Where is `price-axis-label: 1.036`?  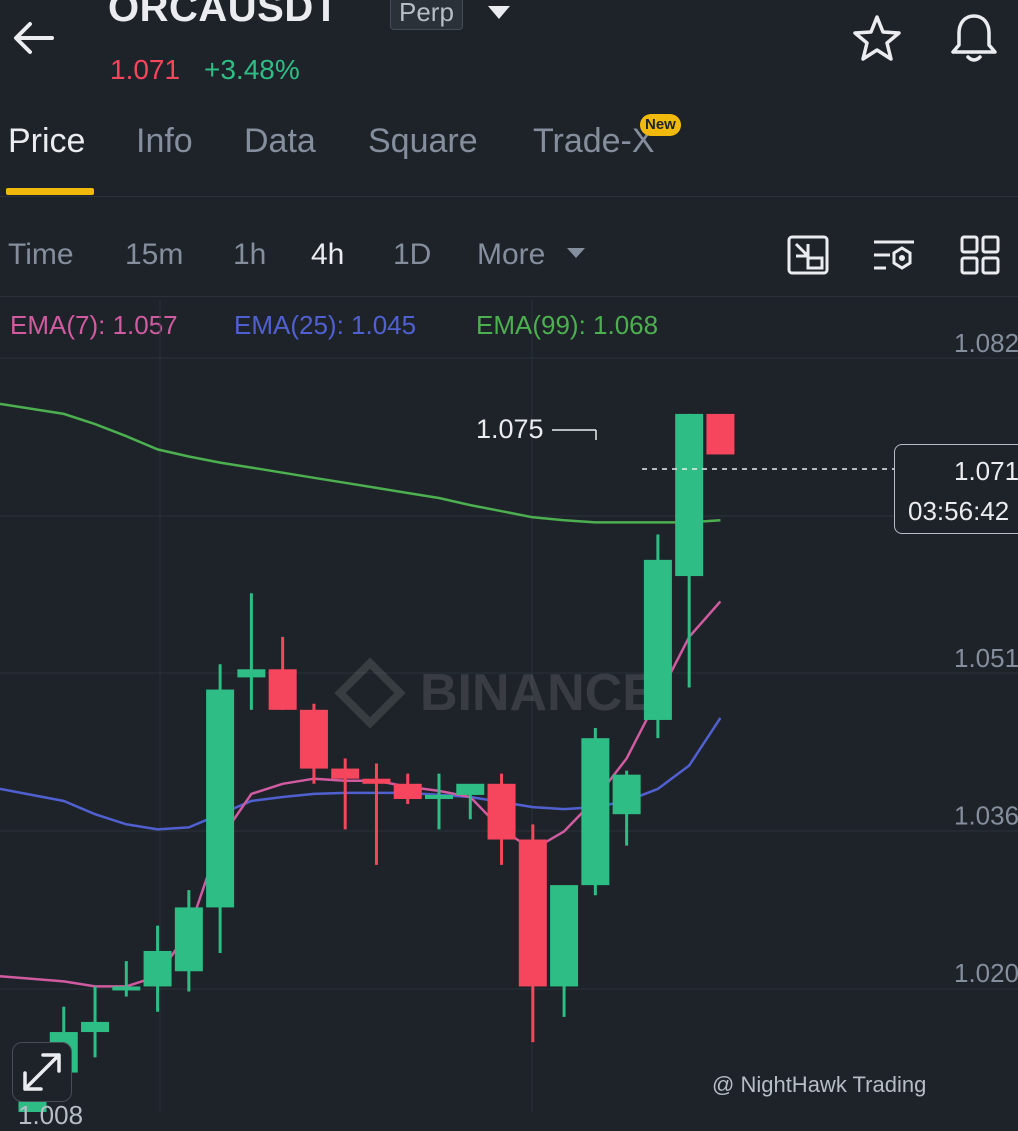
price-axis-label: 1.036 is located at coordinates (986, 816).